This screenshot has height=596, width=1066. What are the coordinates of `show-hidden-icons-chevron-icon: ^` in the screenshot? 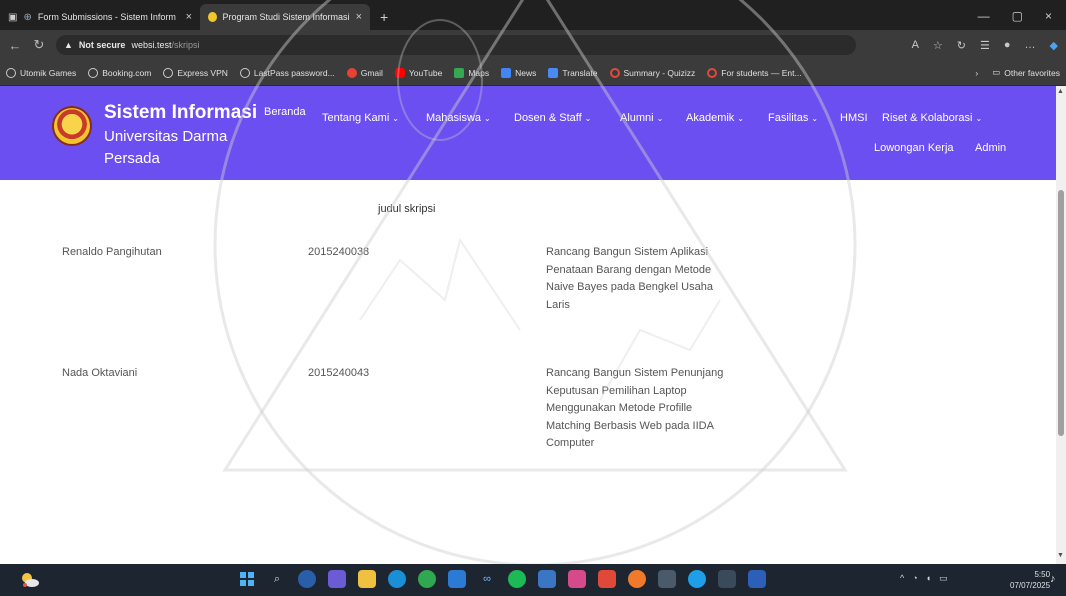 It's located at (902, 578).